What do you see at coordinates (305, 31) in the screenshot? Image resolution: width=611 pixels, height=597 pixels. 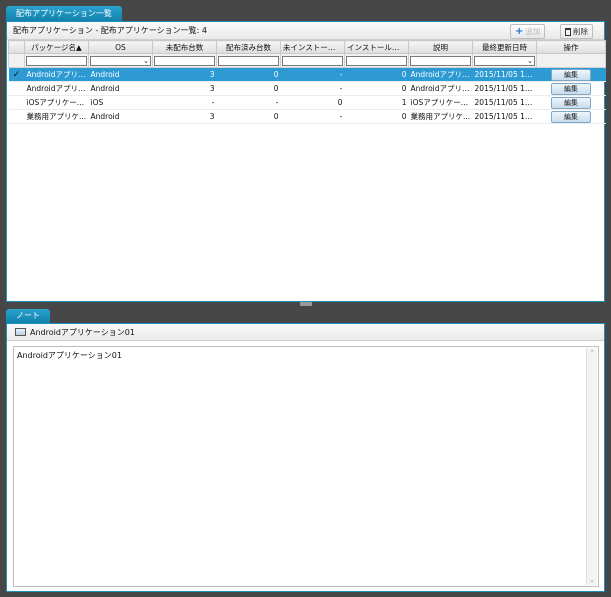 I see `panel-toolbar: 配布アプリケーション - 配布アプリケーション一覧: 4 + 追加 削除` at bounding box center [305, 31].